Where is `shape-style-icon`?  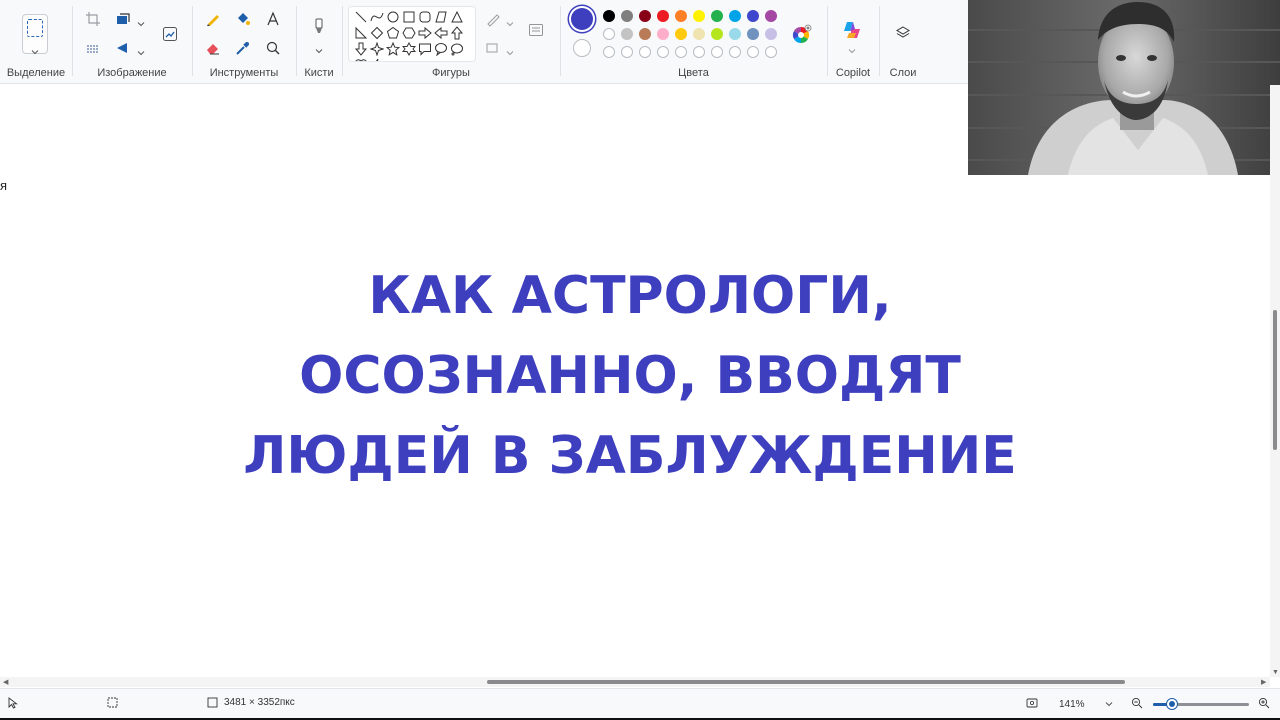 shape-style-icon is located at coordinates (536, 30).